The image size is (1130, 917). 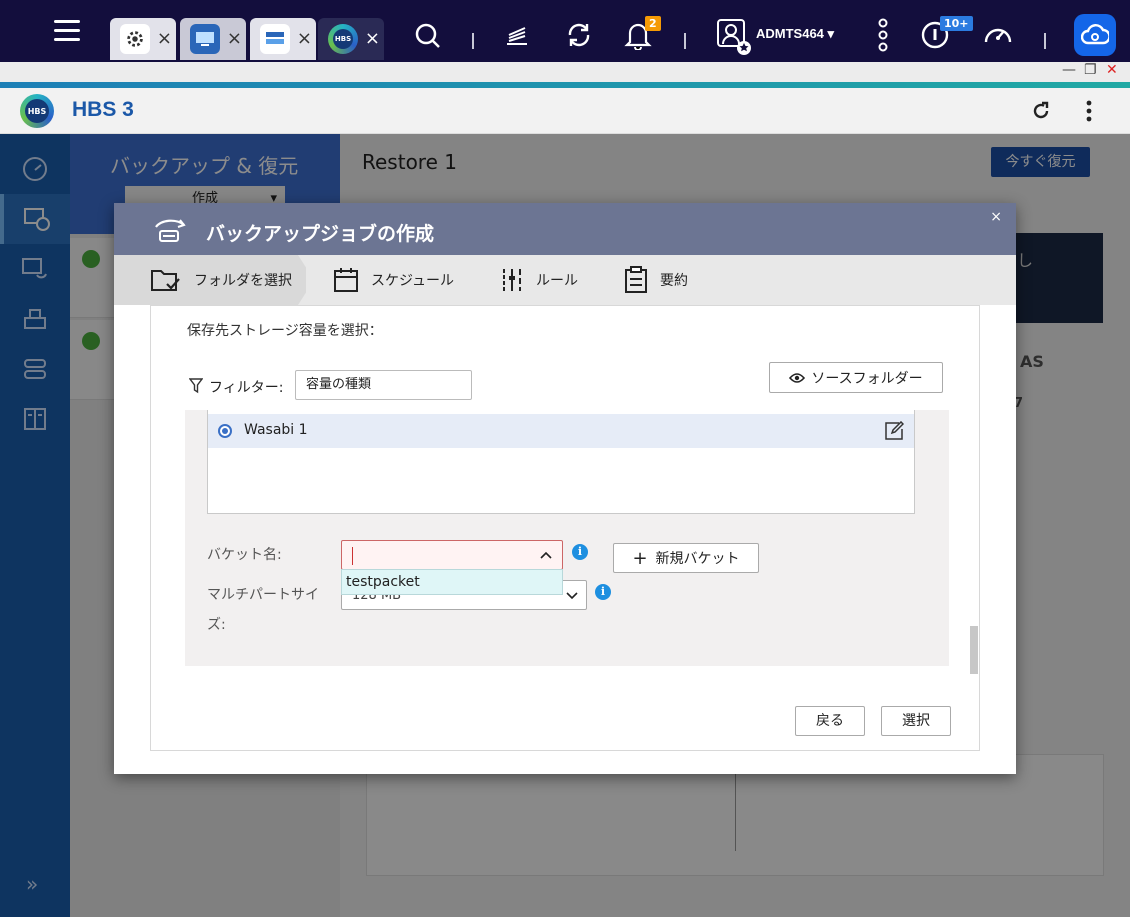 I want to click on storage-item: Wasabi 1, so click(x=561, y=431).